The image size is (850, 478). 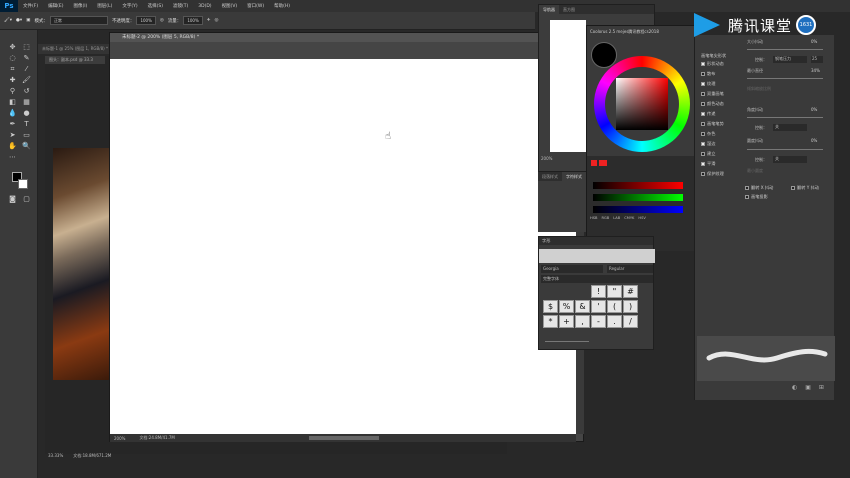 I want to click on navigator-thumbnail, so click(x=568, y=86).